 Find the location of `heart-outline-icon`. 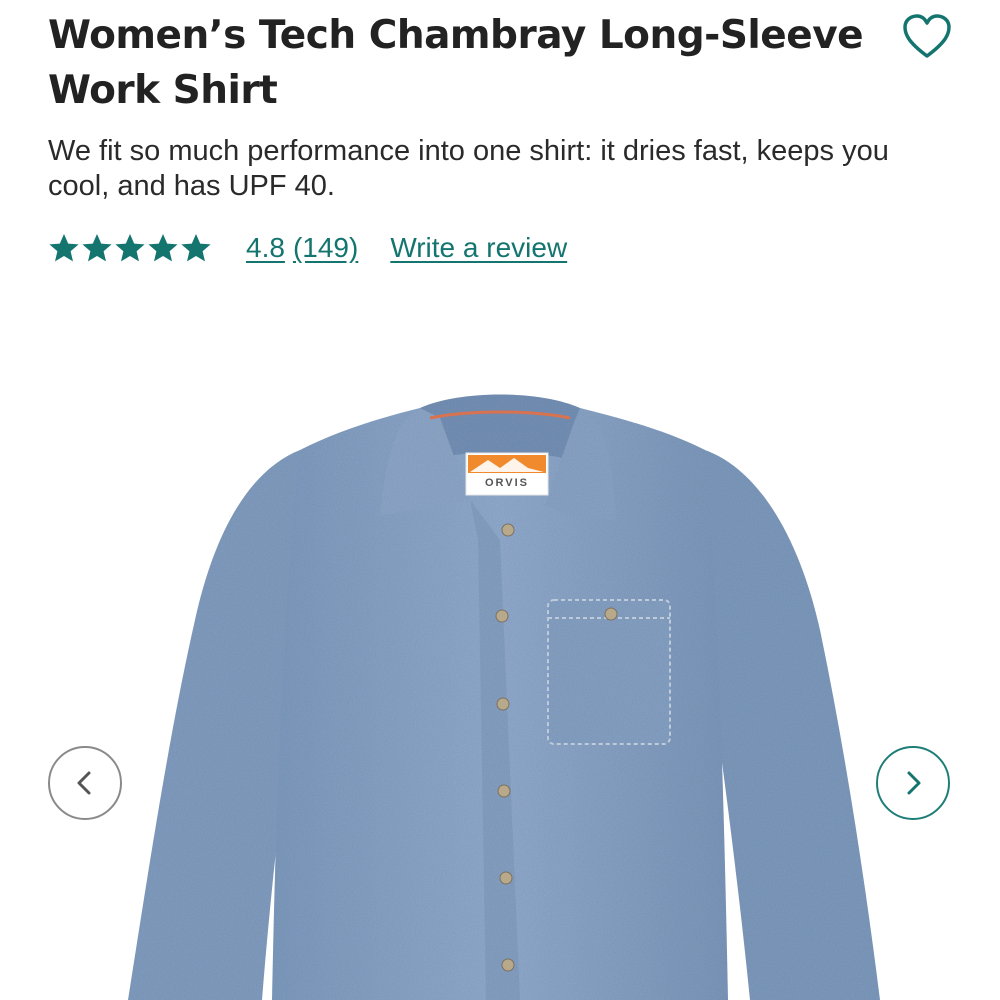

heart-outline-icon is located at coordinates (927, 36).